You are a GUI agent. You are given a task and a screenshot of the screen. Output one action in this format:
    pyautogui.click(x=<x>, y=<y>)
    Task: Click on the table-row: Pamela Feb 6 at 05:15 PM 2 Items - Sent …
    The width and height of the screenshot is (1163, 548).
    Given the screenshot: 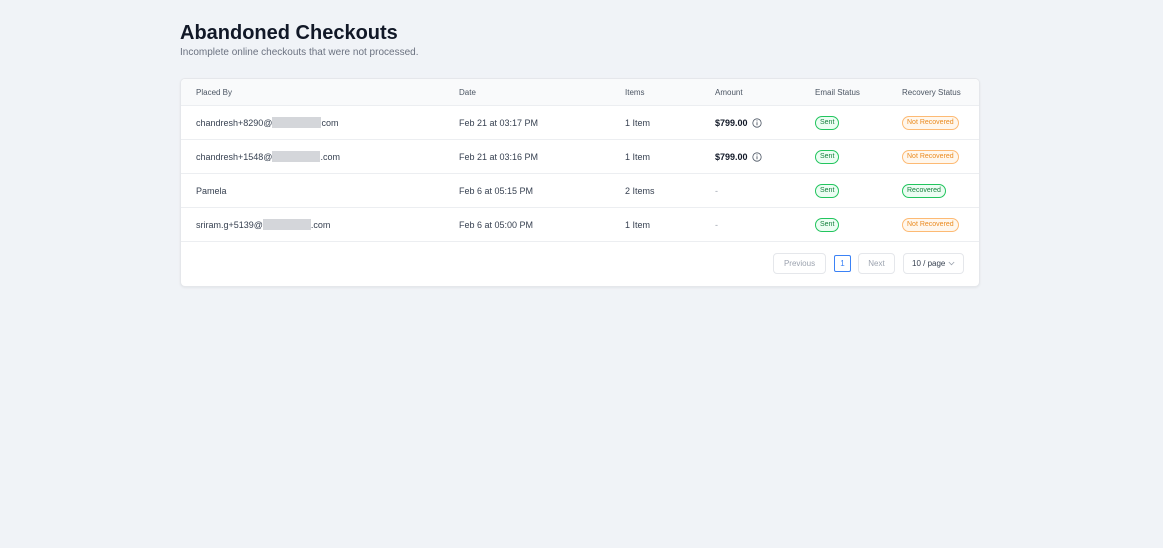 What is the action you would take?
    pyautogui.click(x=580, y=191)
    